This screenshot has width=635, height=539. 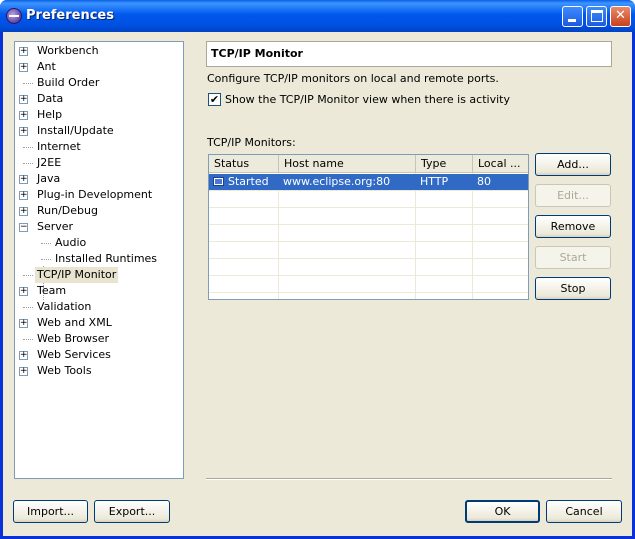 I want to click on ok-button: OK, so click(x=502, y=511).